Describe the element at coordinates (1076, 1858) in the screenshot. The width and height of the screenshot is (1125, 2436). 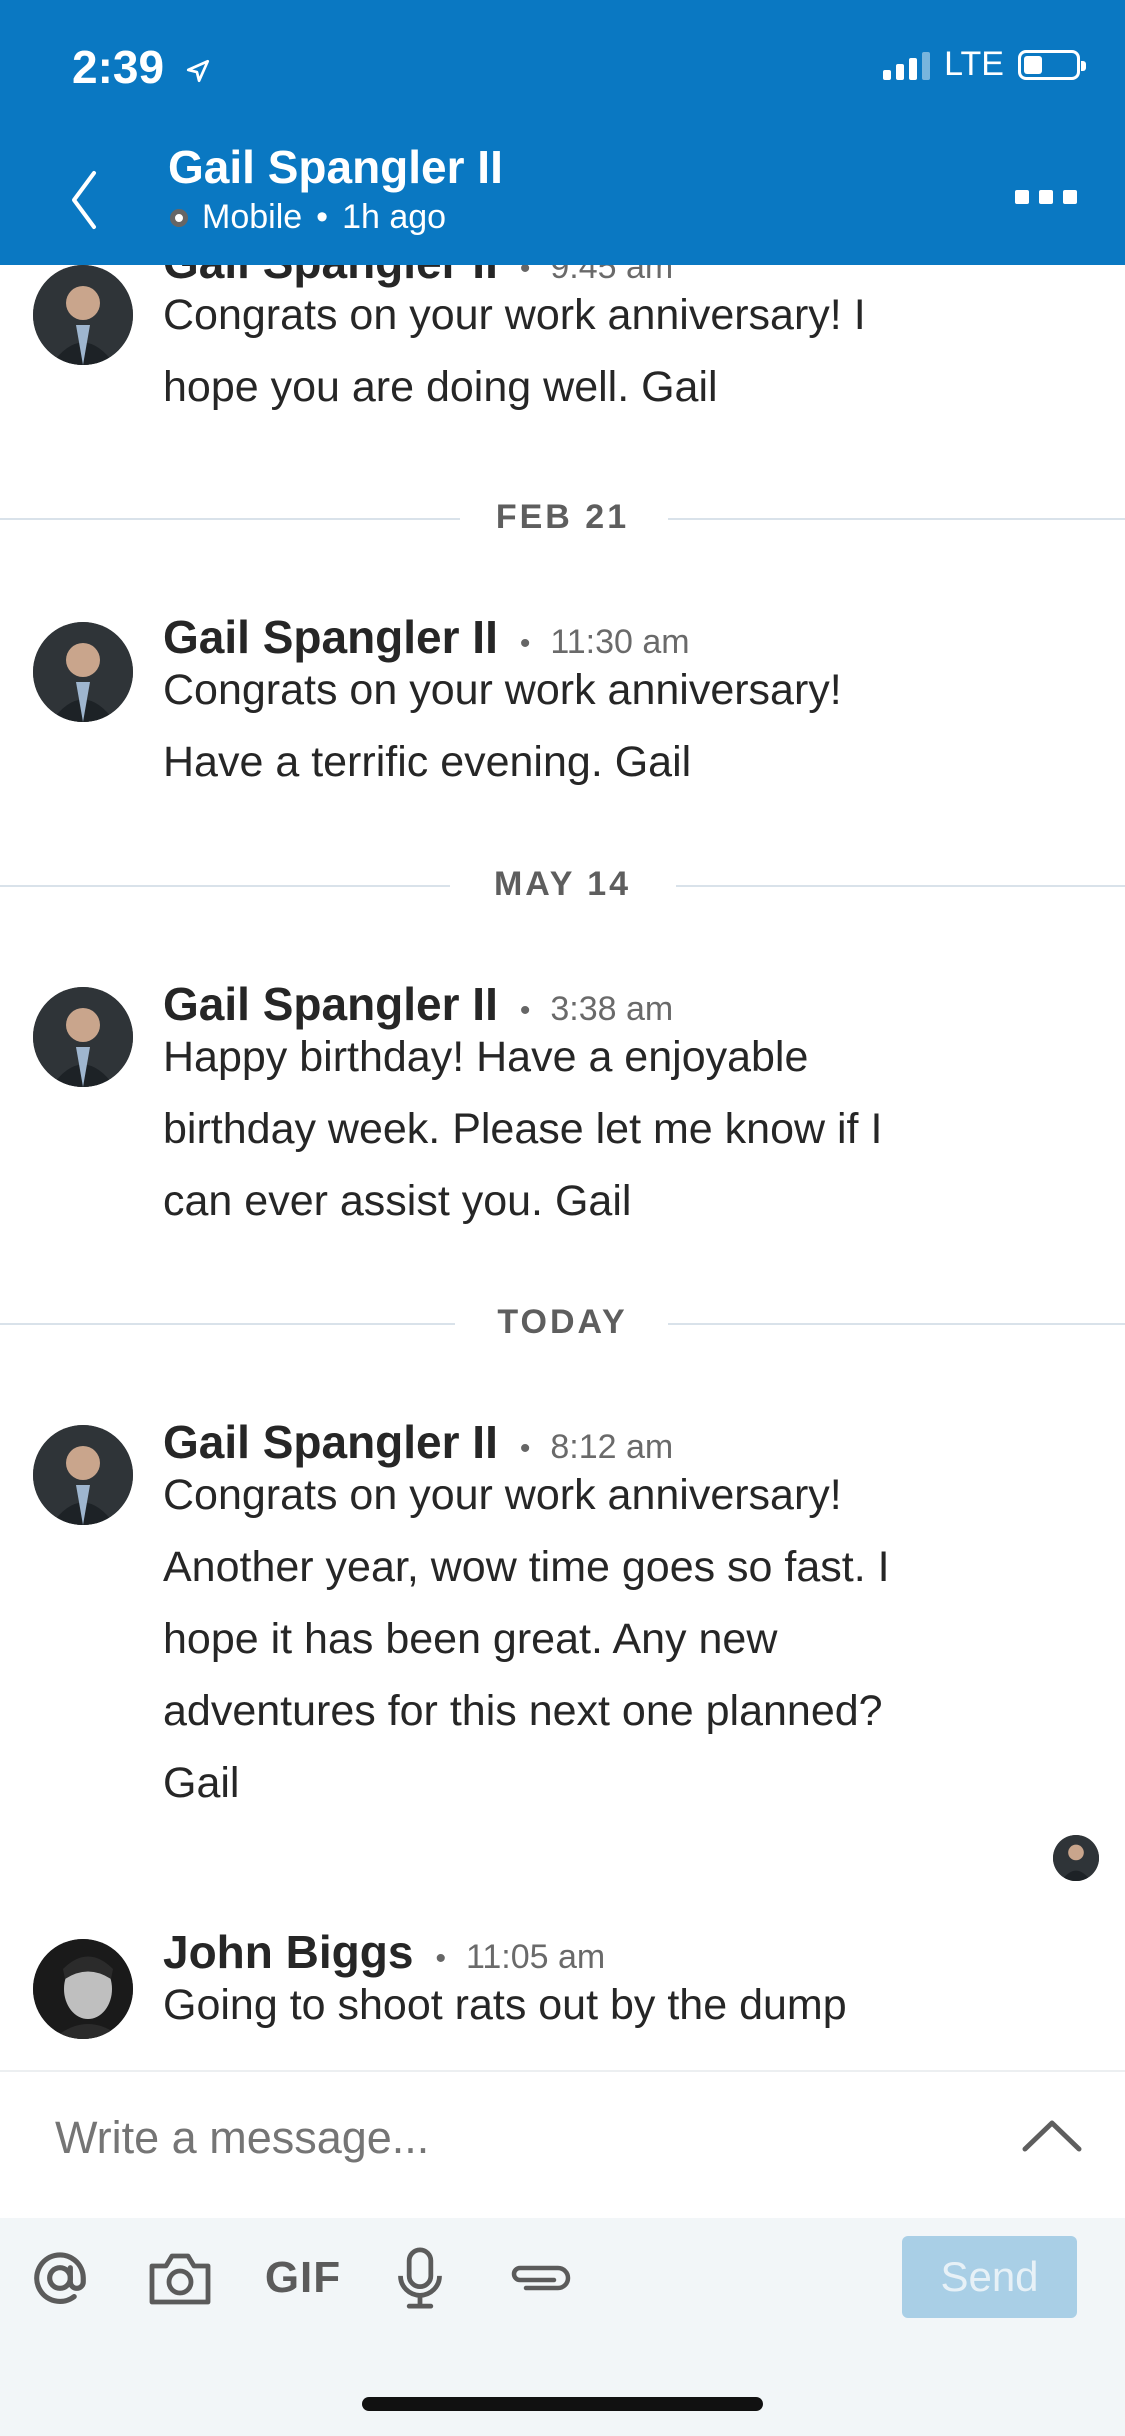
I see `read-receipt-avatar` at that location.